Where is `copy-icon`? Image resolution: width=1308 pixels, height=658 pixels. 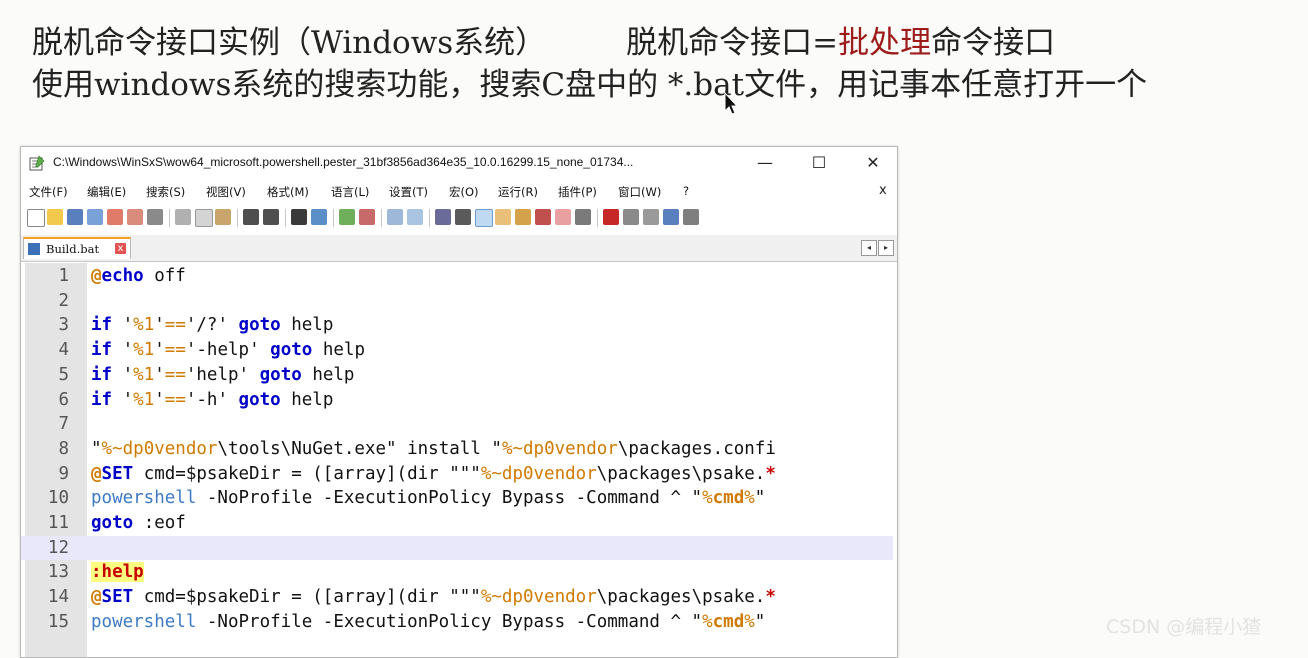 copy-icon is located at coordinates (204, 218).